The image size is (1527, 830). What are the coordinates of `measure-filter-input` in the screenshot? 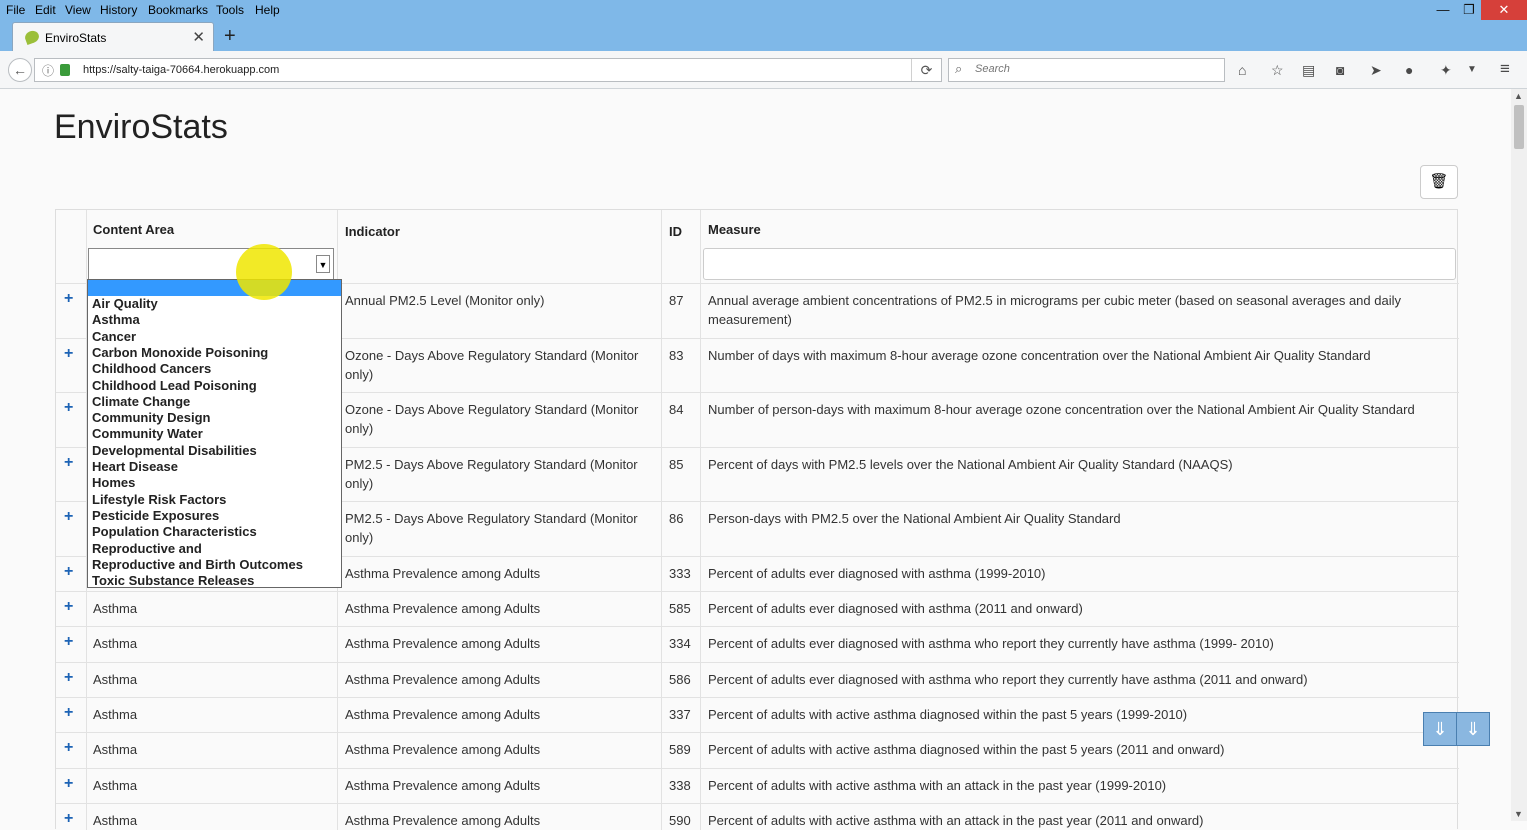 It's located at (1079, 264).